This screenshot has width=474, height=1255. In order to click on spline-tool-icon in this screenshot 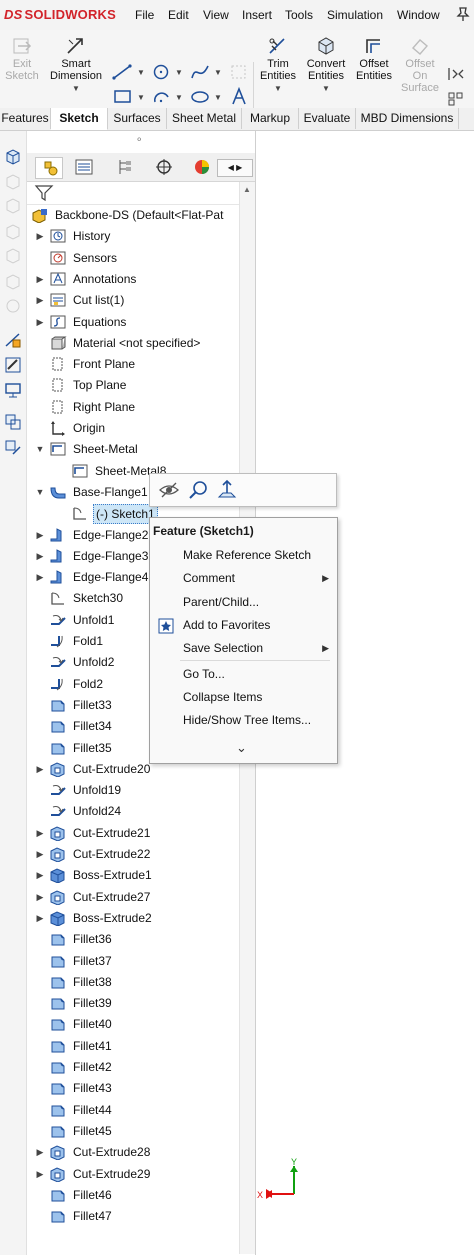, I will do `click(201, 72)`.